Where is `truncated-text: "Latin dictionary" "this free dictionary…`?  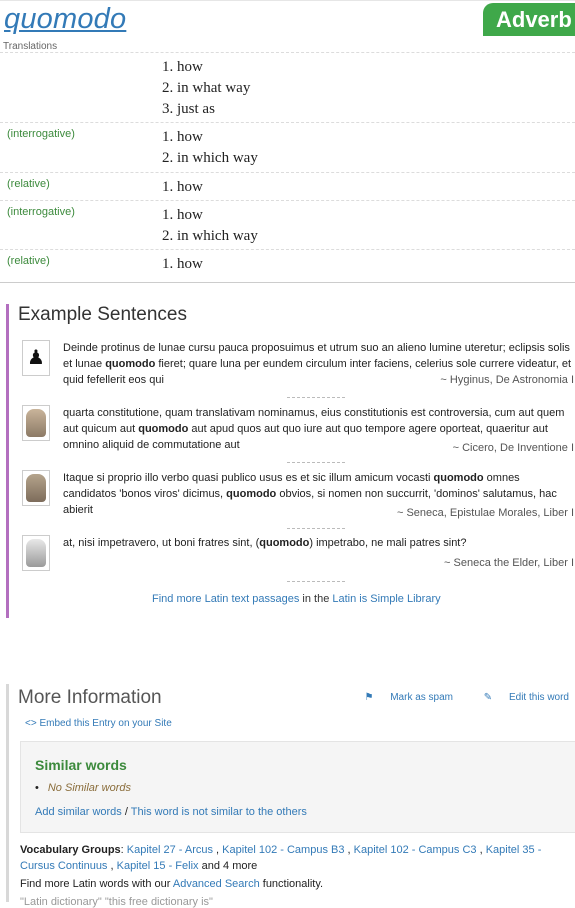 truncated-text: "Latin dictionary" "this free dictionary… is located at coordinates (116, 902).